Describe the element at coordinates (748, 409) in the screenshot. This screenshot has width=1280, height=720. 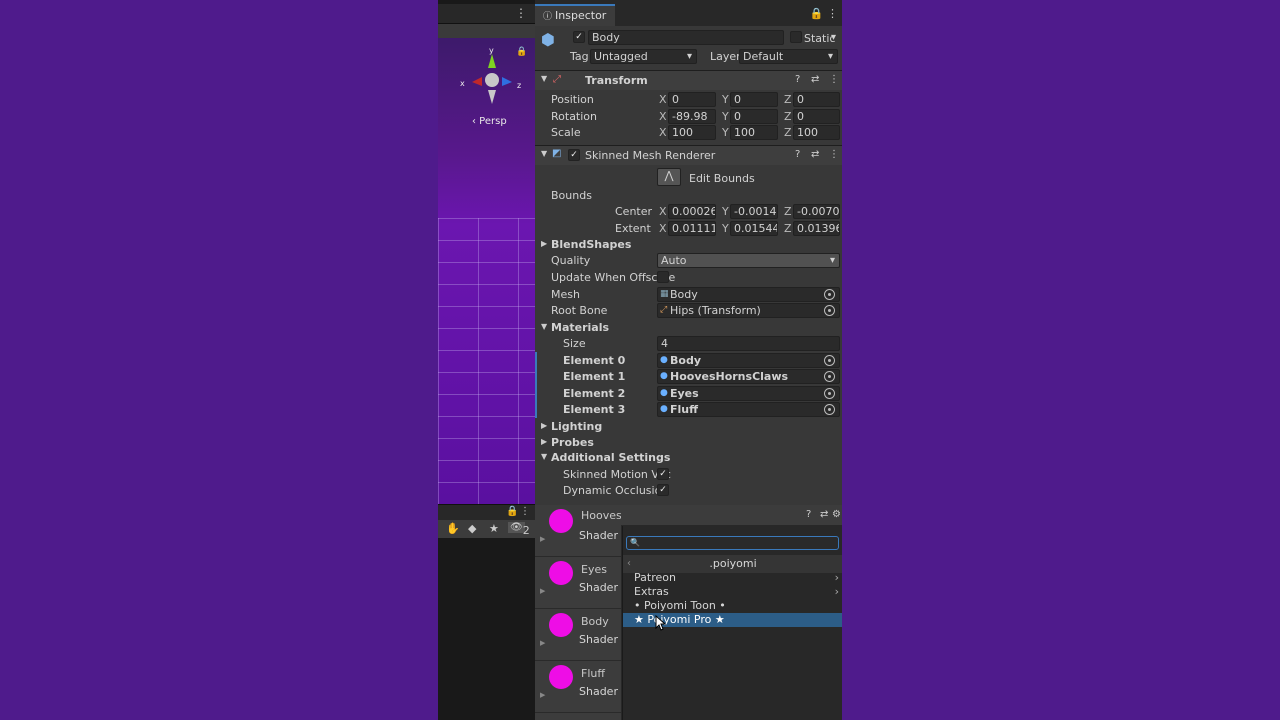
I see `element-field: ● Fluff` at that location.